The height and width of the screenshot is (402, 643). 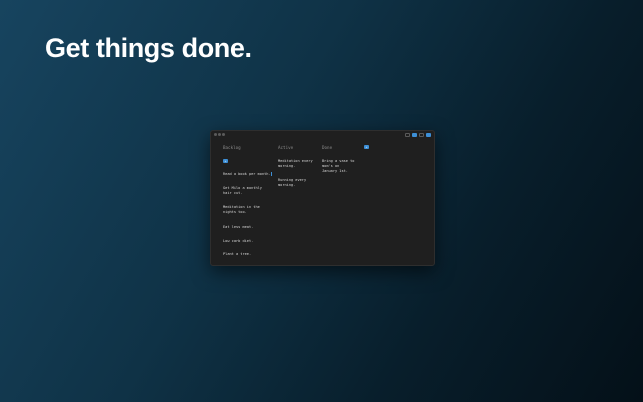 I want to click on card: Get Milo a monthly hair cut., so click(x=242, y=191).